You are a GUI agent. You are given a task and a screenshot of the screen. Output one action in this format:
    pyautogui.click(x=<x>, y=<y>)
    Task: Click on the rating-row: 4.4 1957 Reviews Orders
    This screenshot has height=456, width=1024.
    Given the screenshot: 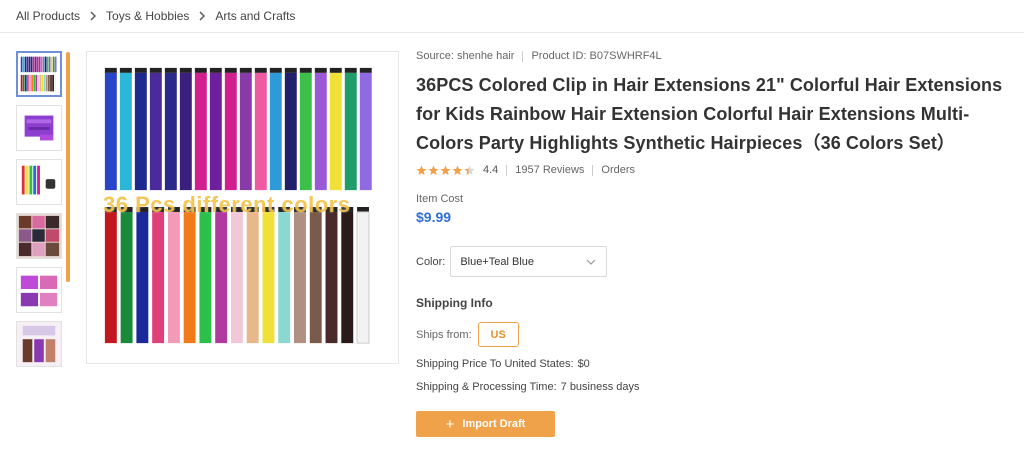 What is the action you would take?
    pyautogui.click(x=716, y=170)
    